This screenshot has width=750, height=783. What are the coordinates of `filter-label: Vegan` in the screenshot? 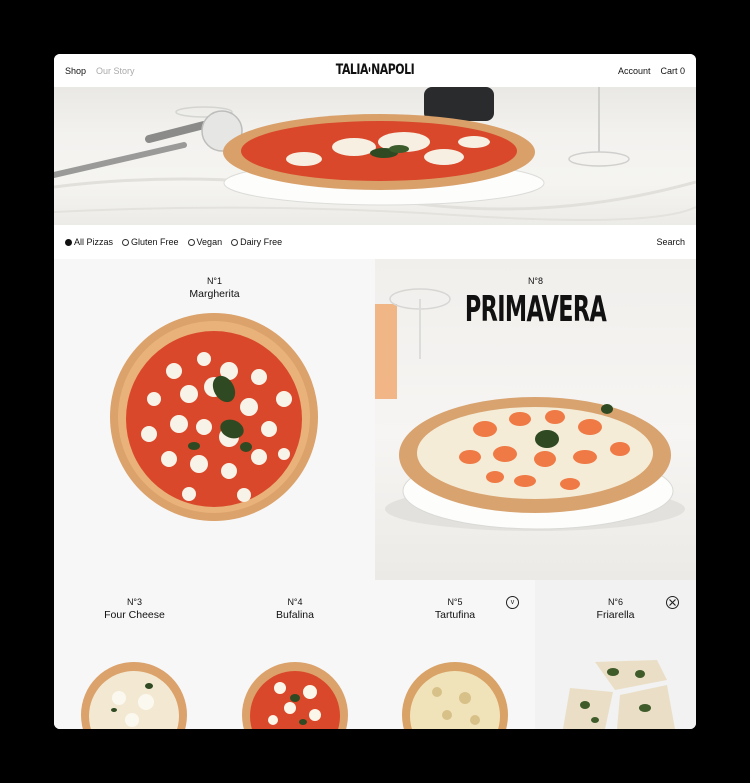 It's located at (209, 242).